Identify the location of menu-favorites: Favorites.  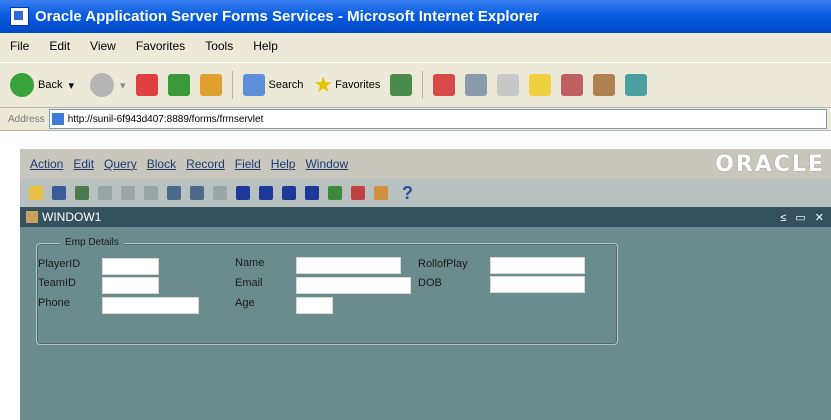
(160, 46).